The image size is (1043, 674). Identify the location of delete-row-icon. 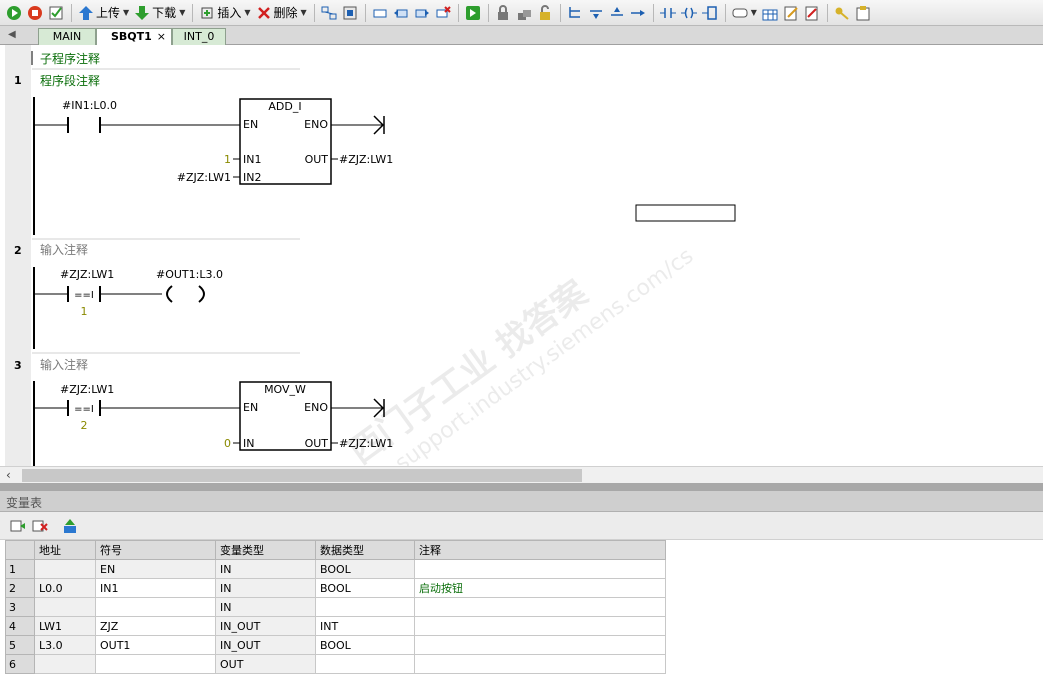
(40, 526).